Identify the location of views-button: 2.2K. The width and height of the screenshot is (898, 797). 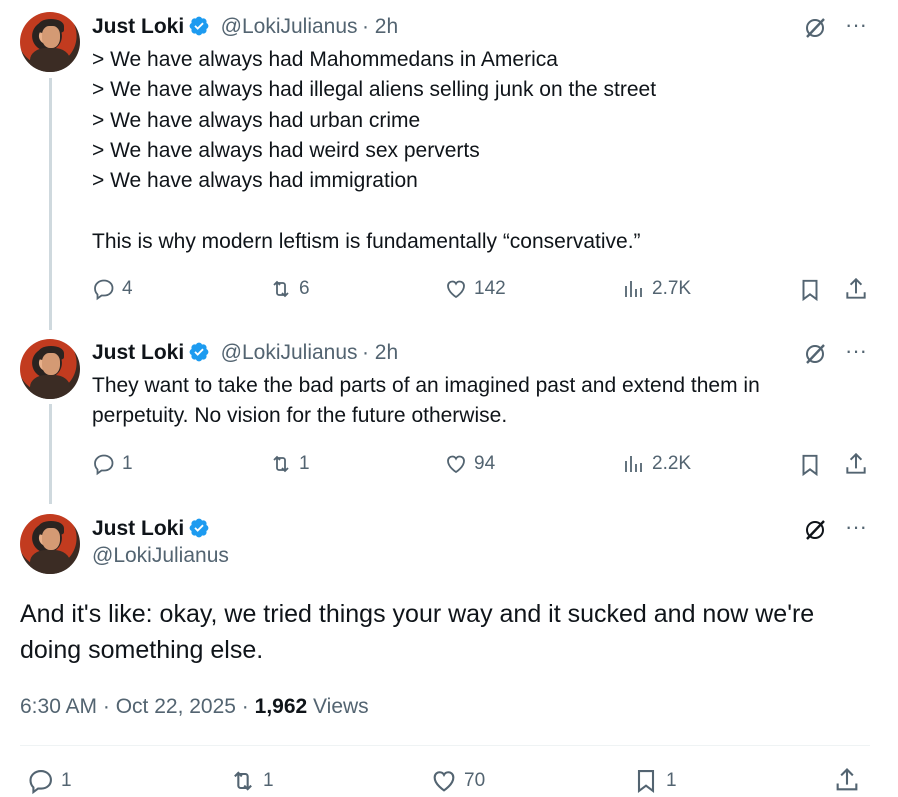
(656, 464).